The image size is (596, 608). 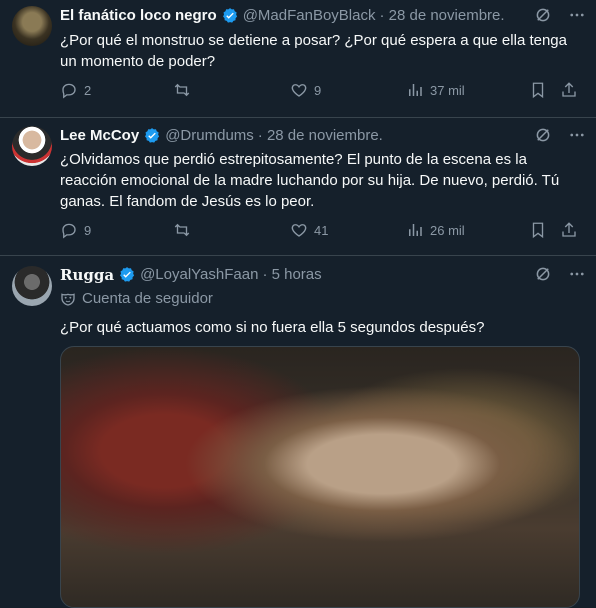 I want to click on like-count: 41, so click(x=321, y=230).